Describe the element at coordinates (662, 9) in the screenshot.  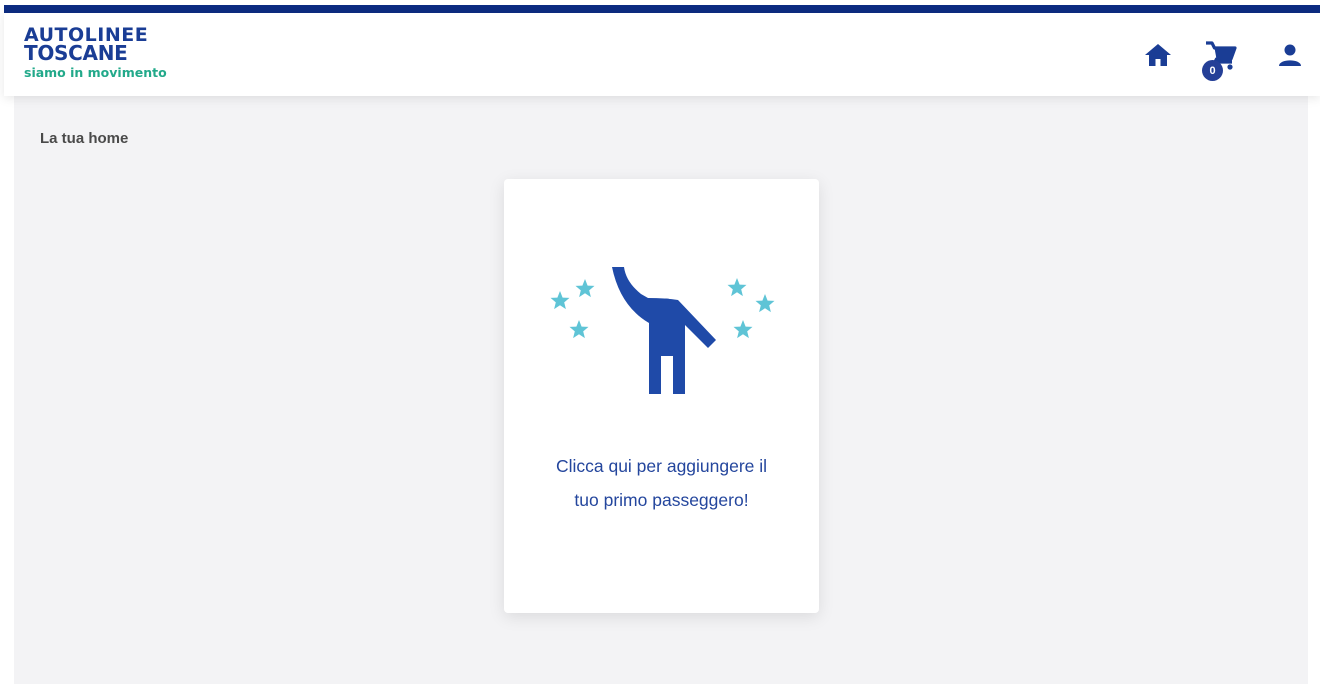
I see `top-brand-bar` at that location.